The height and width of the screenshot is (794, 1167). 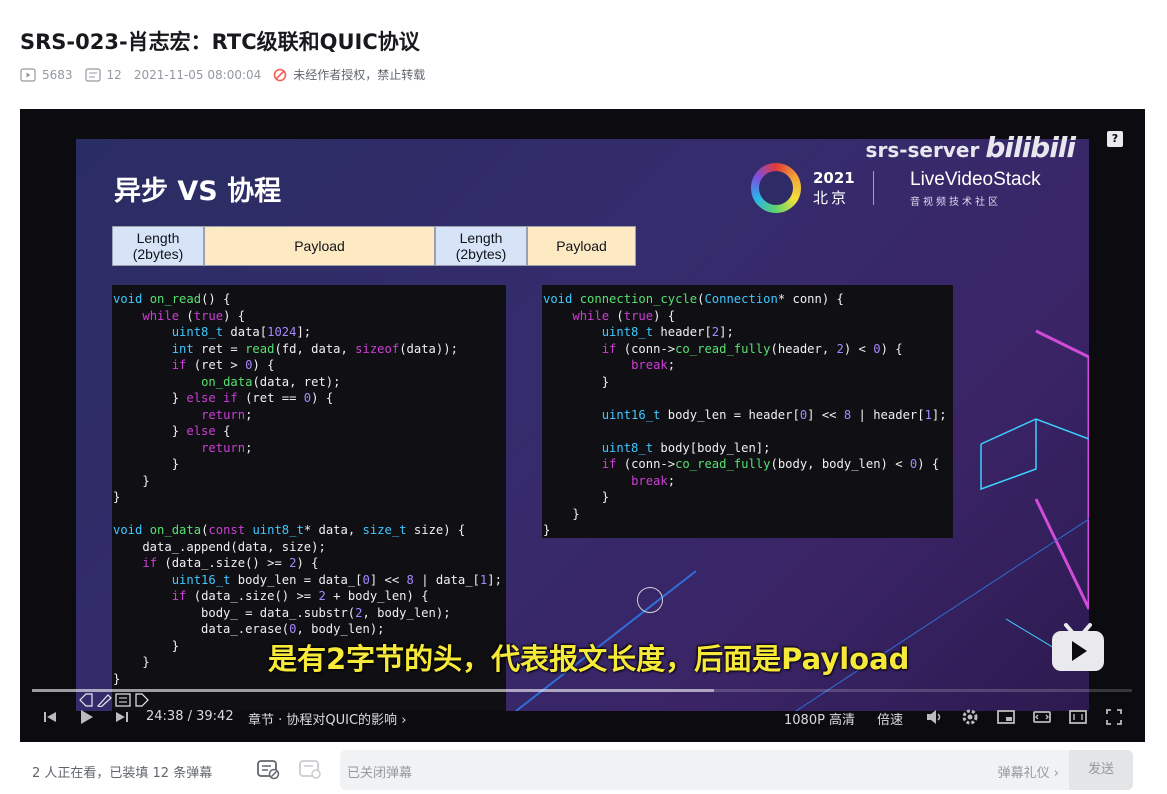 What do you see at coordinates (215, 716) in the screenshot?
I see `time-total: 39:42` at bounding box center [215, 716].